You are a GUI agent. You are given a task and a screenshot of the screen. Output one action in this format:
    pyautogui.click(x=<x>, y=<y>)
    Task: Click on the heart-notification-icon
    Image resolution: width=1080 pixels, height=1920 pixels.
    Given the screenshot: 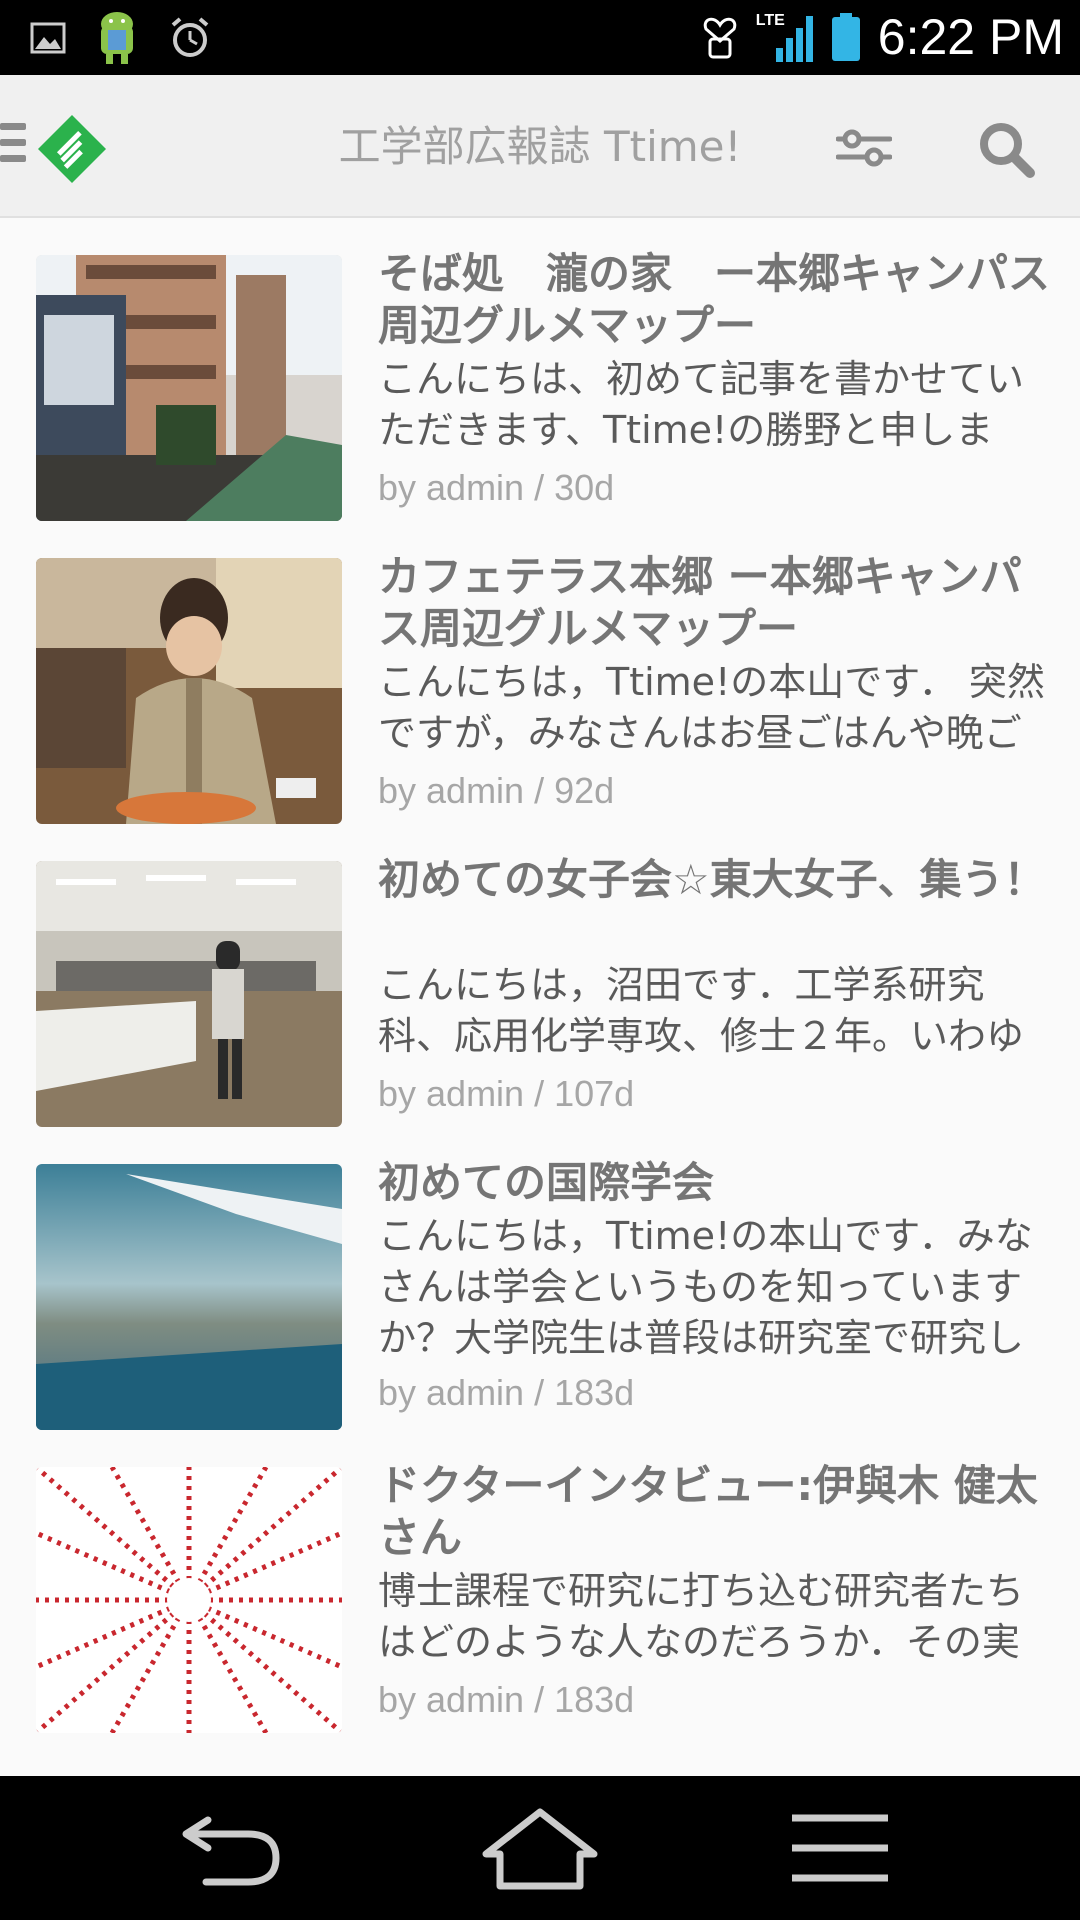 What is the action you would take?
    pyautogui.click(x=720, y=38)
    